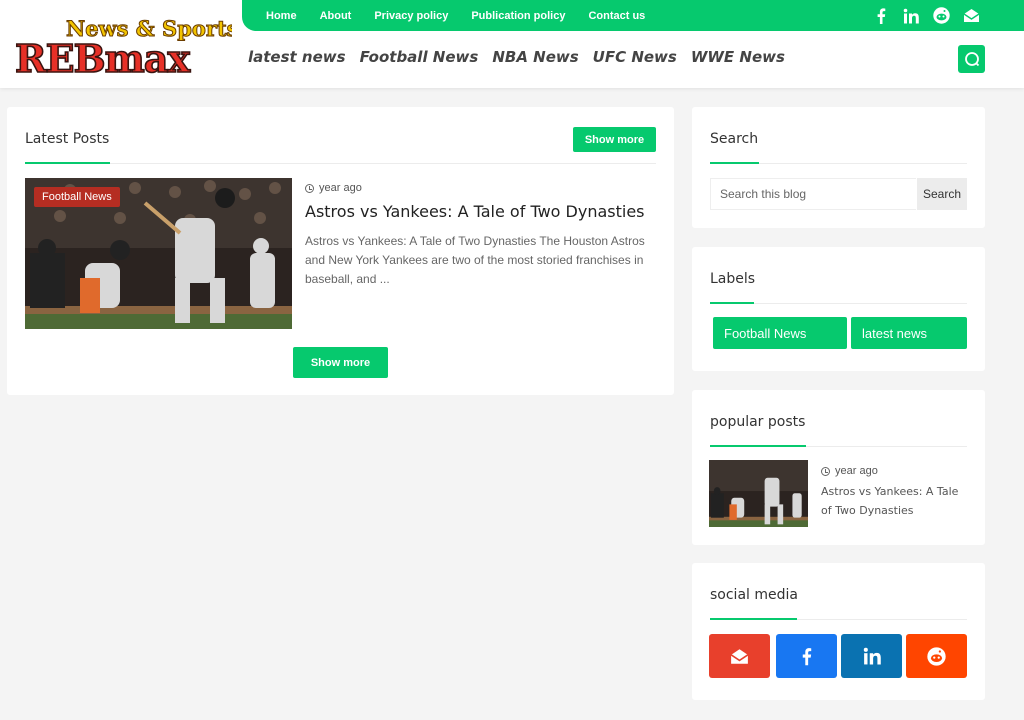  I want to click on top-social, so click(920, 15).